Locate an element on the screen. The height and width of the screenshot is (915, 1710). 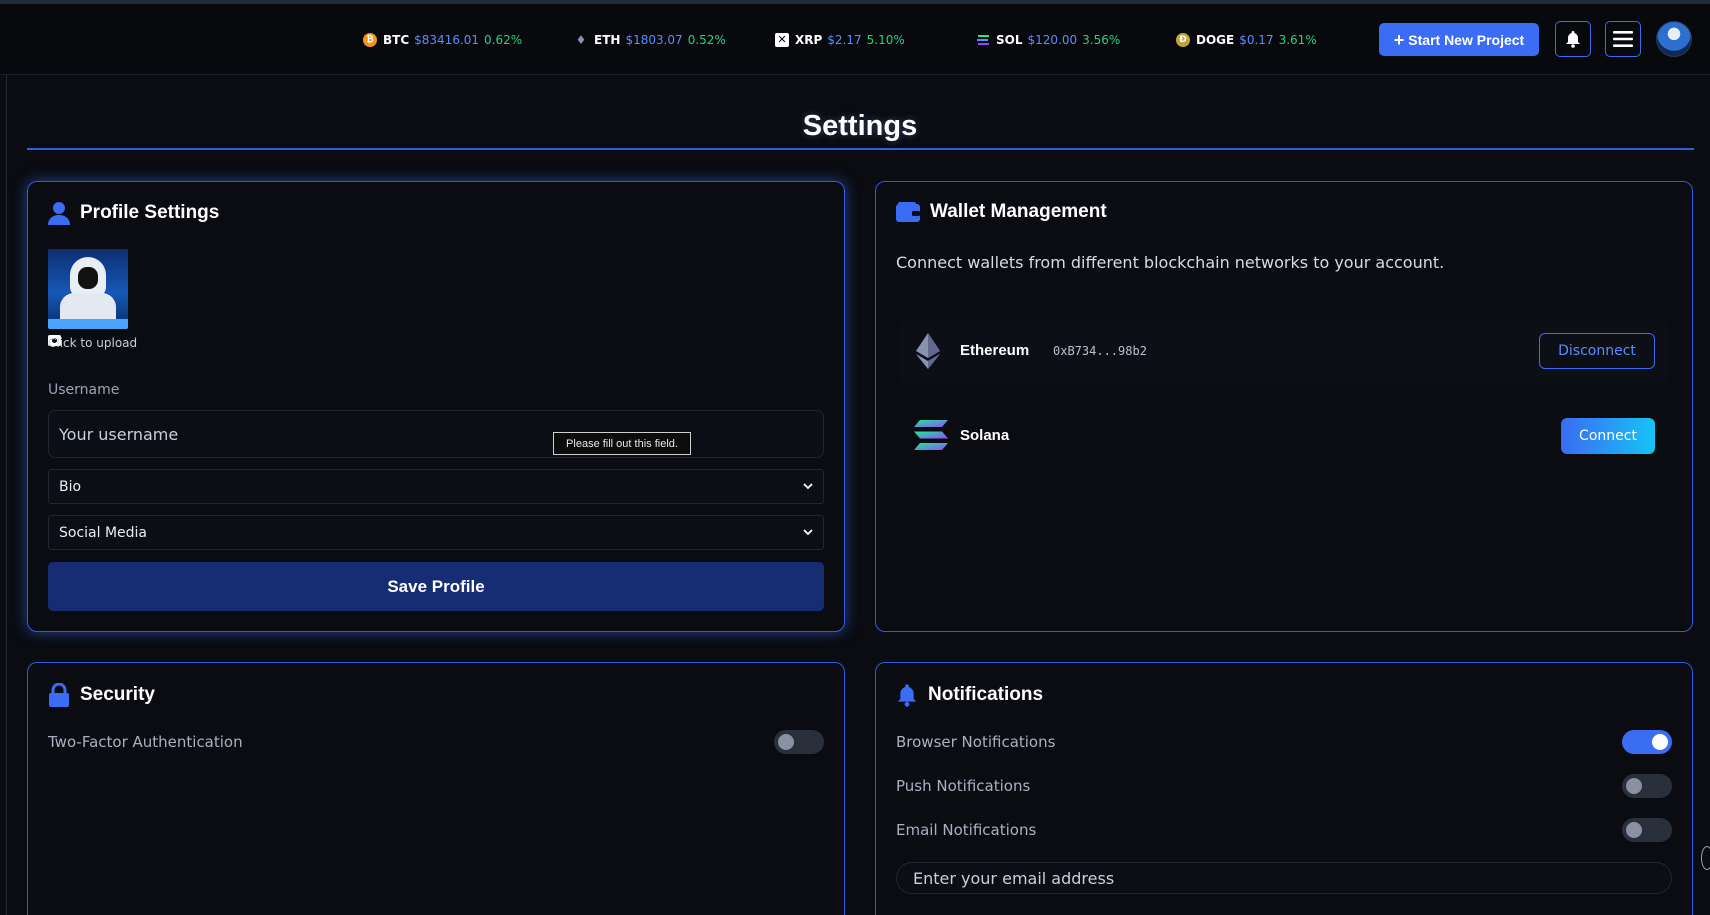
push-notifications-toggle is located at coordinates (1647, 786).